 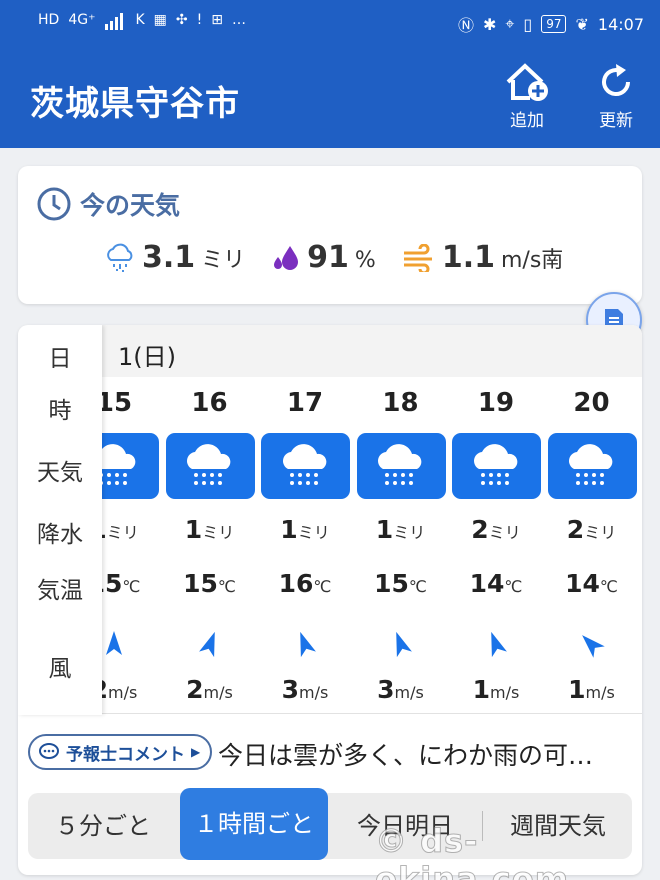 I want to click on wind-value: 1, so click(x=481, y=689).